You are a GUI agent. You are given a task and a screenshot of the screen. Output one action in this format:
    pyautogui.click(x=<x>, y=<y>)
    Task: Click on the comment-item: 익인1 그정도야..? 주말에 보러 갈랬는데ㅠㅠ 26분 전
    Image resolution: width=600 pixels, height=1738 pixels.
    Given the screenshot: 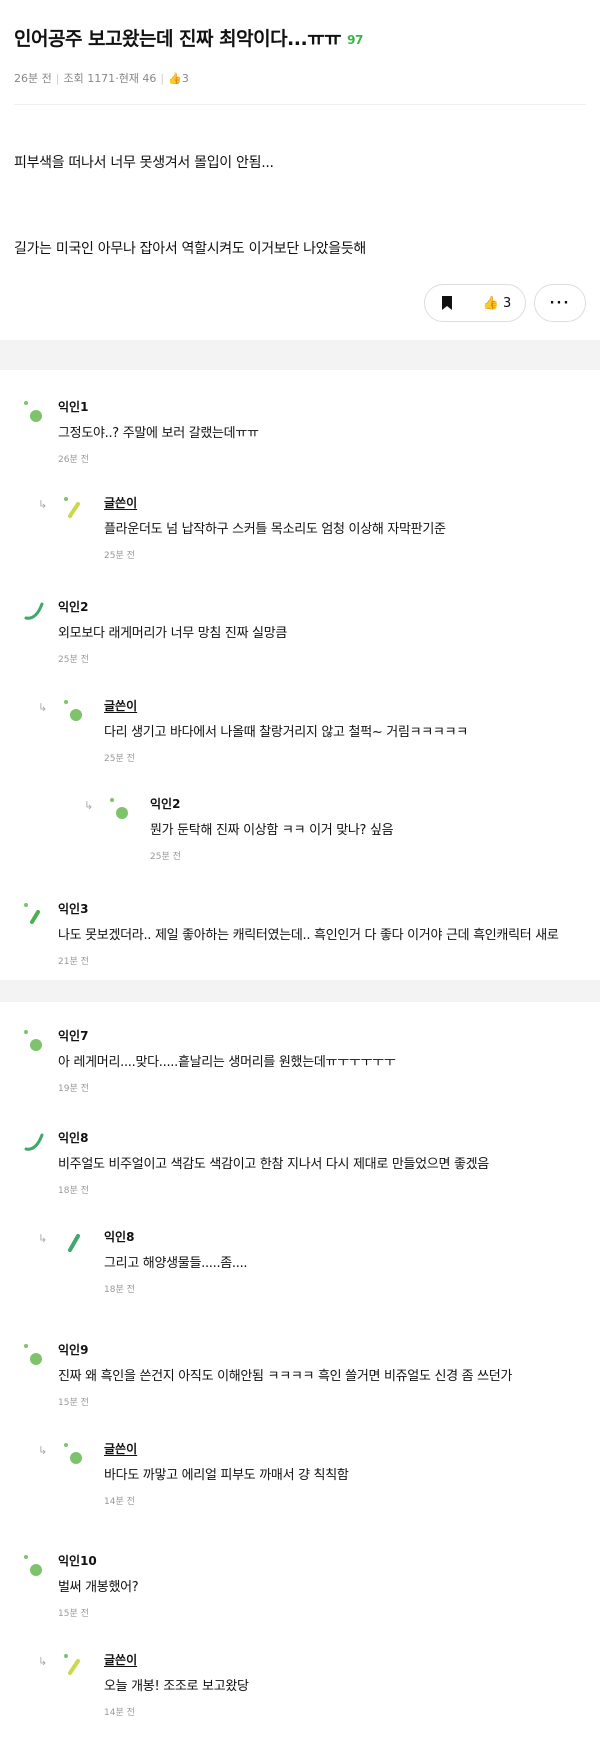 What is the action you would take?
    pyautogui.click(x=300, y=438)
    